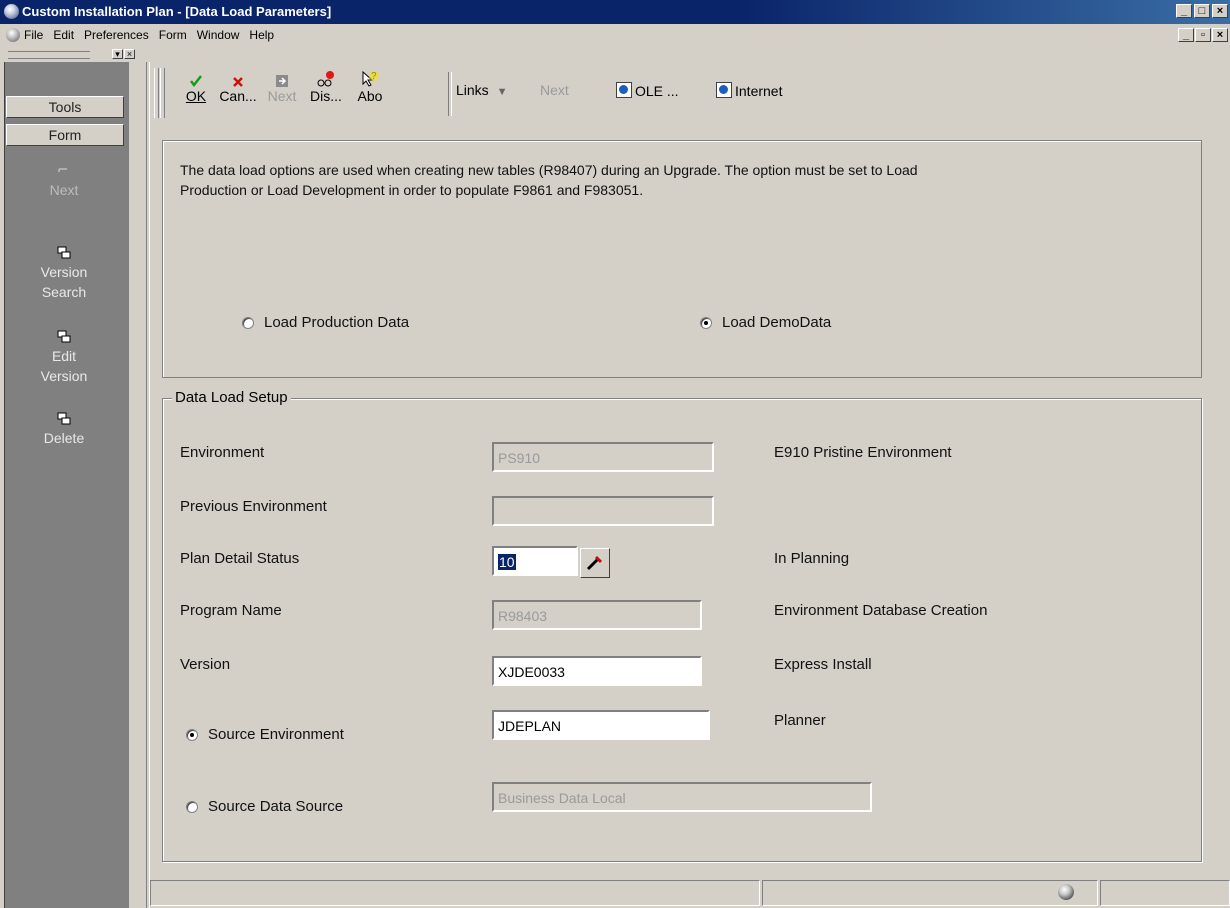 This screenshot has height=908, width=1230. I want to click on about-button: ? Abo, so click(370, 87).